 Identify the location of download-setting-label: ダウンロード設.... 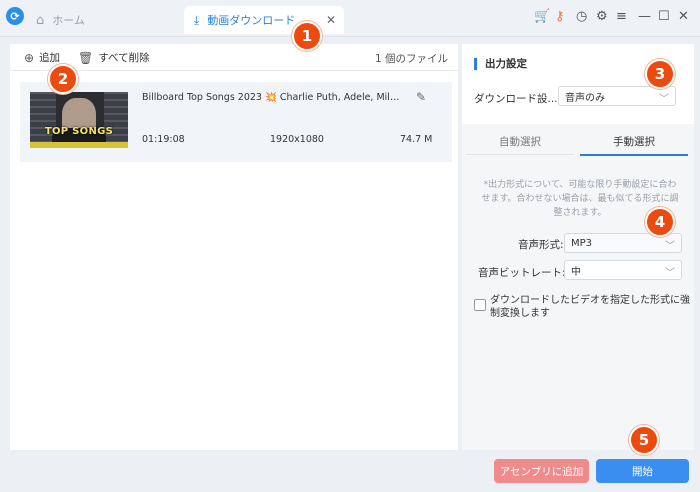
(516, 99).